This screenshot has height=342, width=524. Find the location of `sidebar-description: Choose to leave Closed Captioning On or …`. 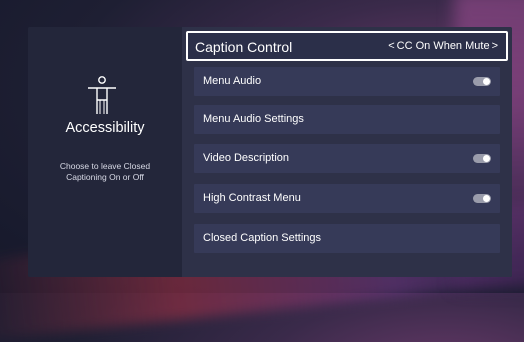

sidebar-description: Choose to leave Closed Captioning On or … is located at coordinates (105, 171).